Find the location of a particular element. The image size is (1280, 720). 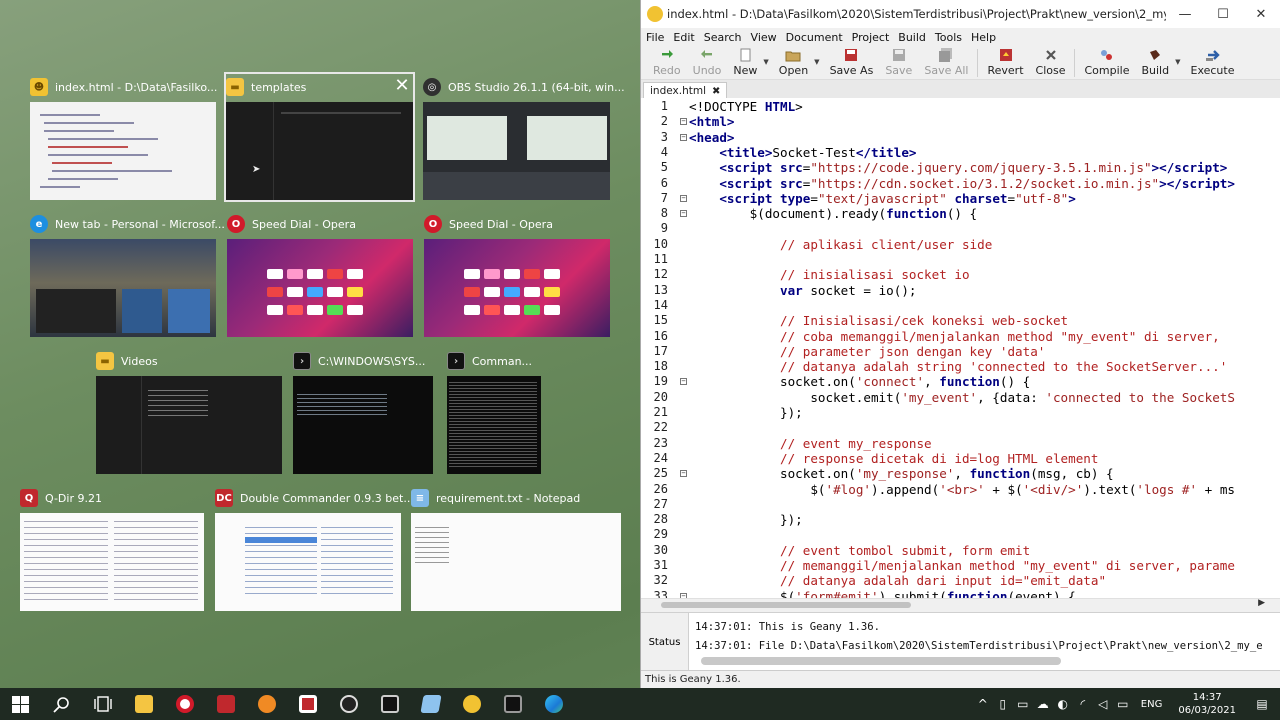

new-button: New is located at coordinates (745, 62).